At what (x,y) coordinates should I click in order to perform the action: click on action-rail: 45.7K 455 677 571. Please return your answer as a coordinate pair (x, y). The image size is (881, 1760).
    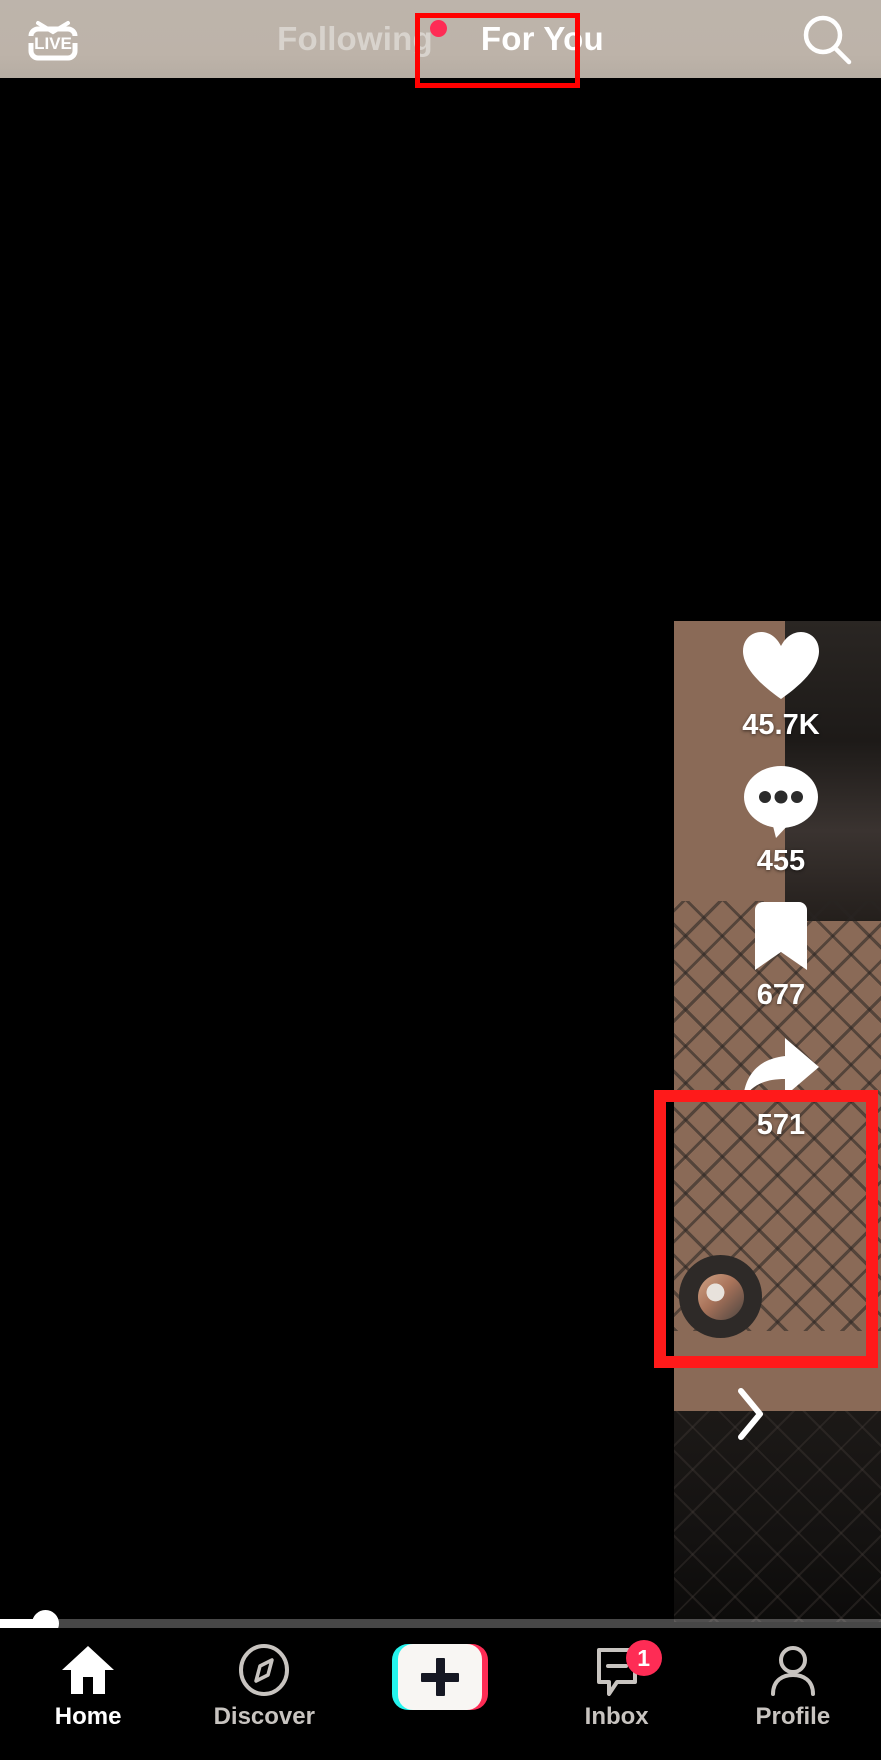
    Looking at the image, I should click on (781, 897).